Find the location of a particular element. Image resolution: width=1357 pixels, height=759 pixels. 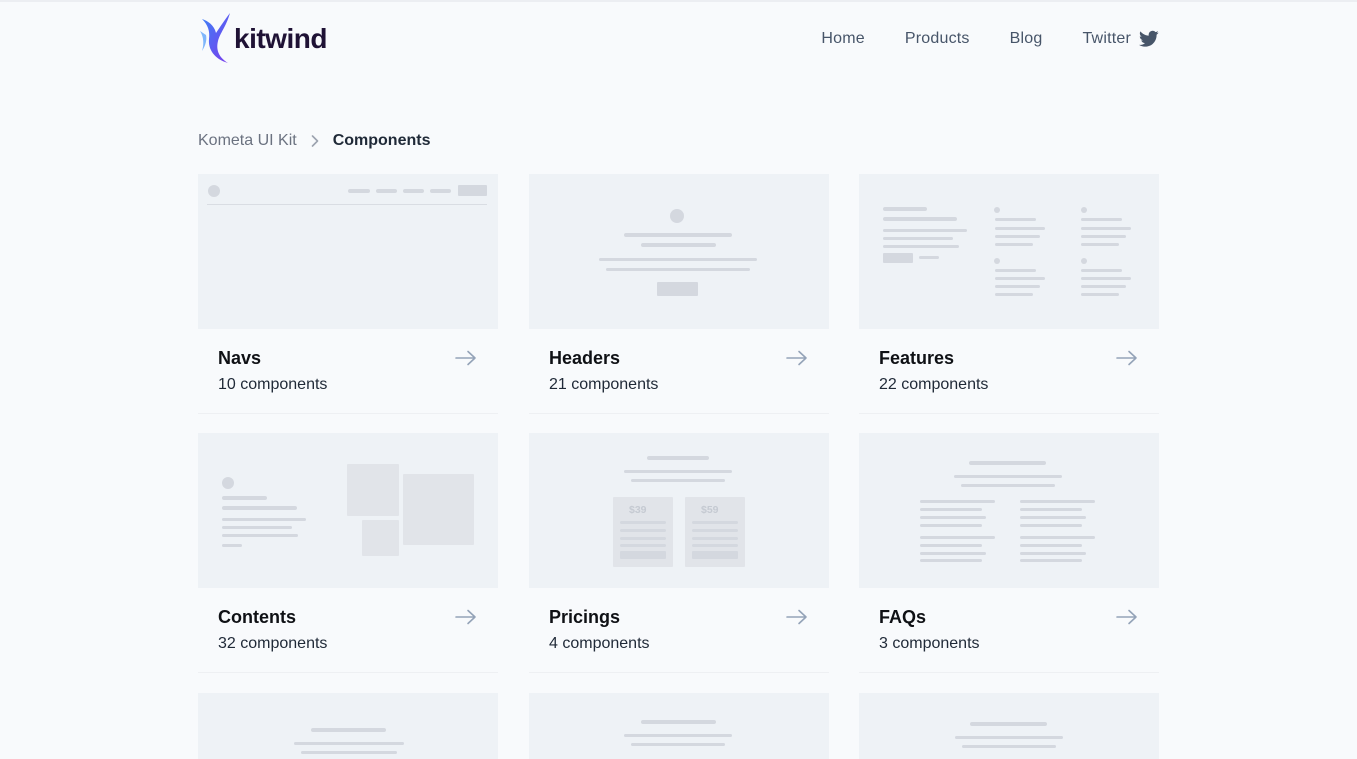

brand-logo: kitwind is located at coordinates (262, 38).